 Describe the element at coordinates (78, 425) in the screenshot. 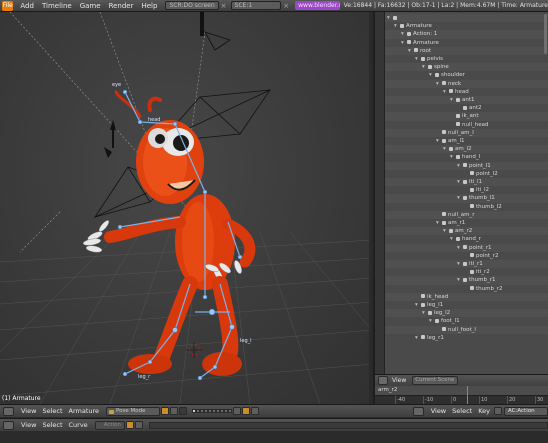

I see `menu-curve: Curve` at that location.